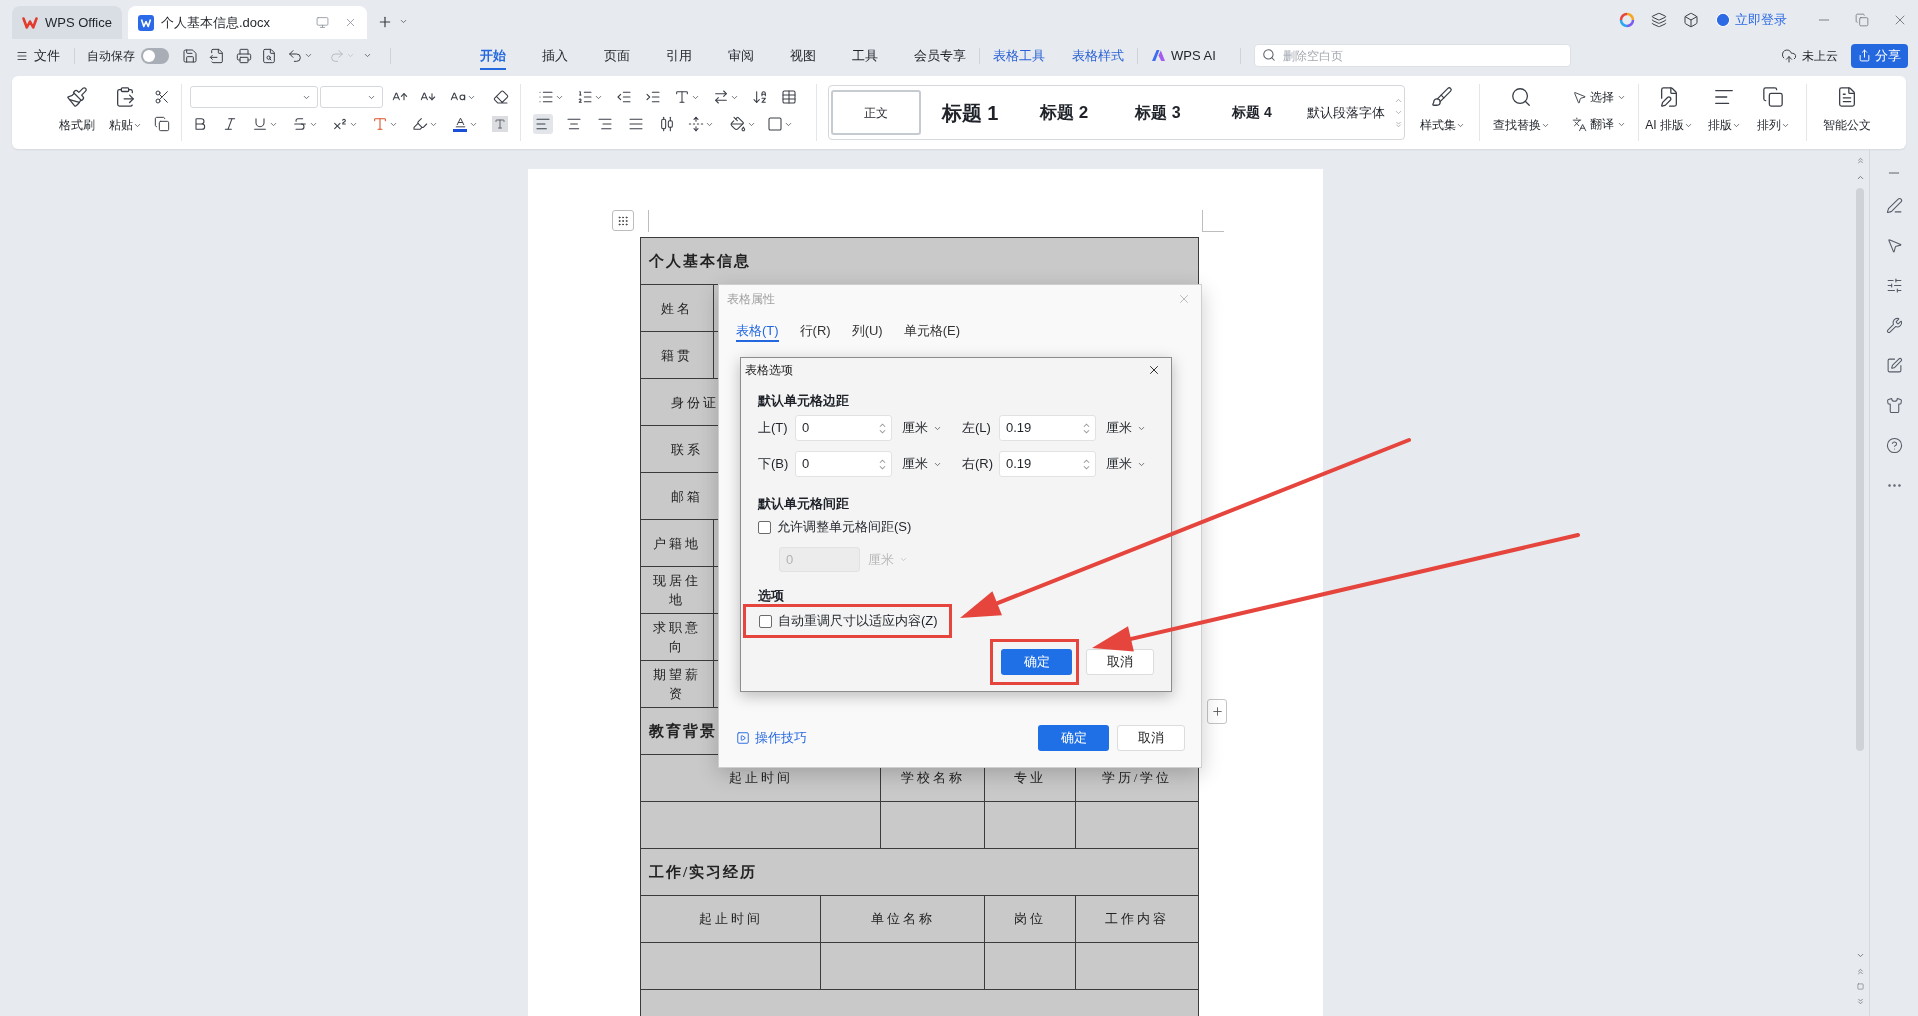  What do you see at coordinates (1761, 20) in the screenshot?
I see `login-link: 立即登录` at bounding box center [1761, 20].